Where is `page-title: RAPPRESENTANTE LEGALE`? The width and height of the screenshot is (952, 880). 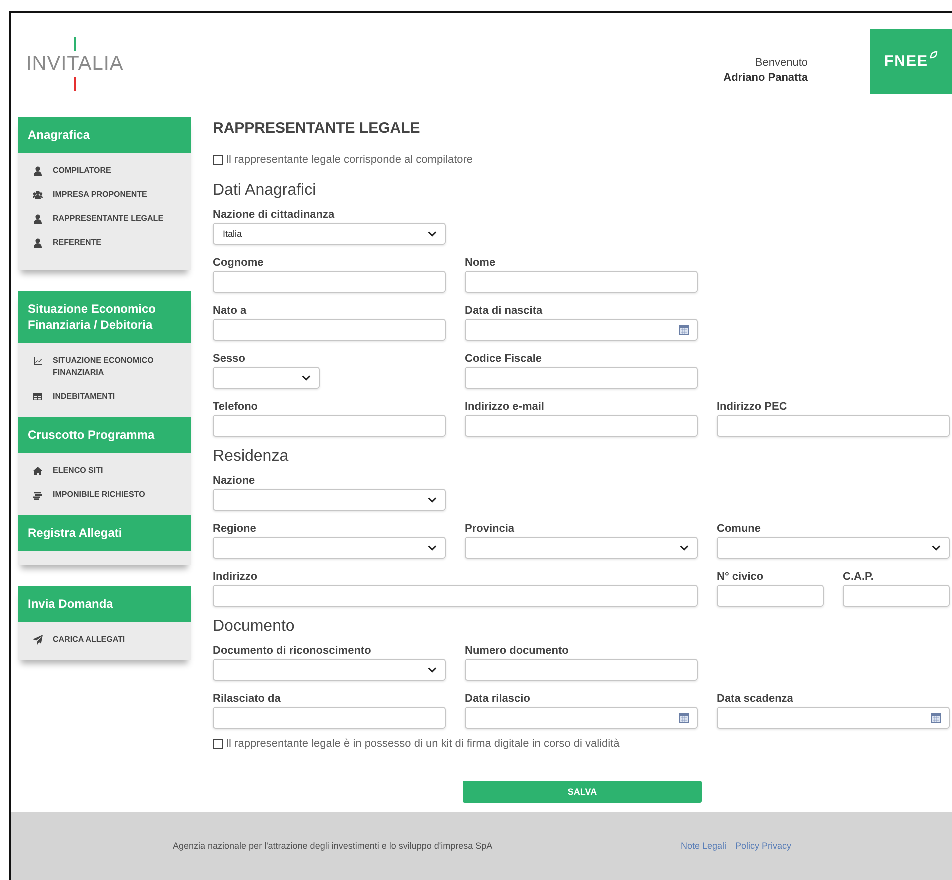 page-title: RAPPRESENTANTE LEGALE is located at coordinates (317, 129).